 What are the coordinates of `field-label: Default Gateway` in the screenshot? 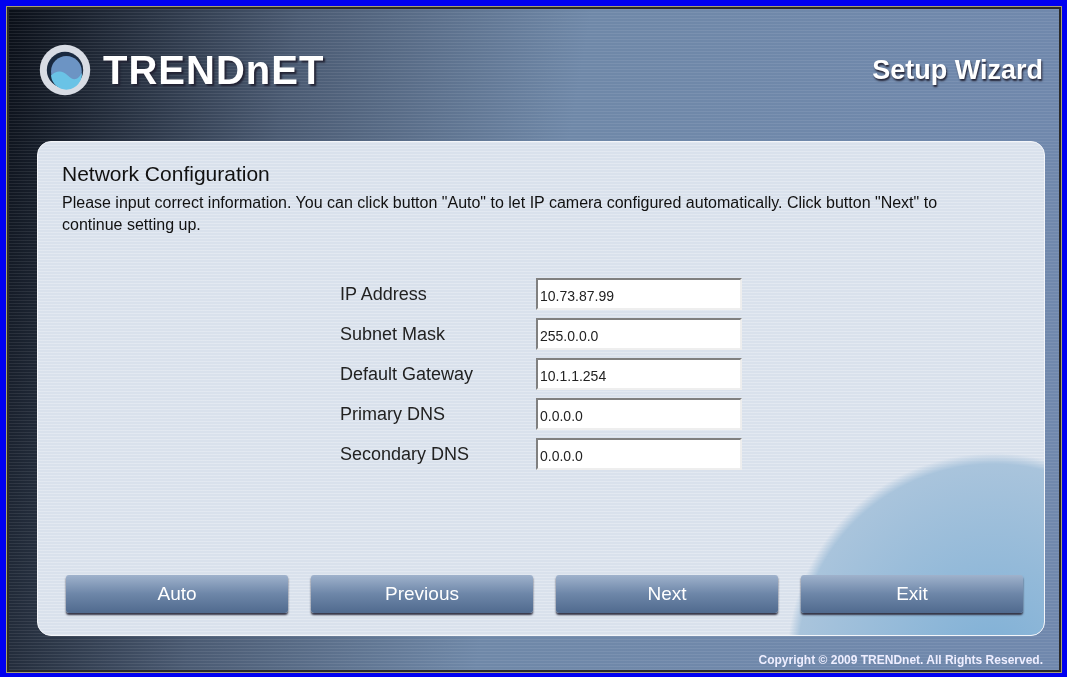 It's located at (407, 374).